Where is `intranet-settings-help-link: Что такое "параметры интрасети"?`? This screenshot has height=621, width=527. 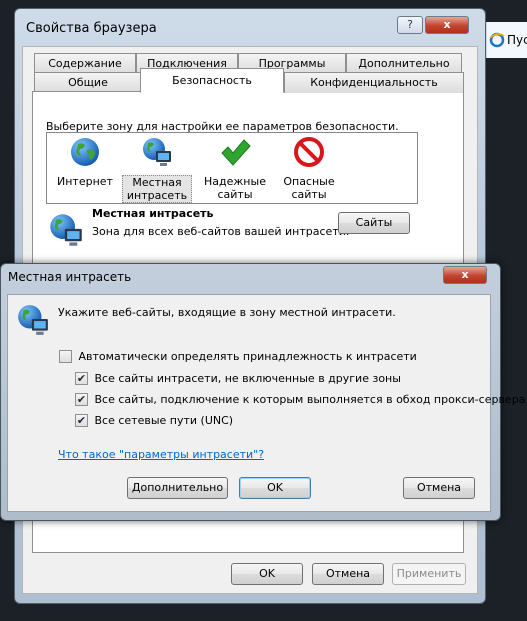
intranet-settings-help-link: Что такое "параметры интрасети"? is located at coordinates (161, 454).